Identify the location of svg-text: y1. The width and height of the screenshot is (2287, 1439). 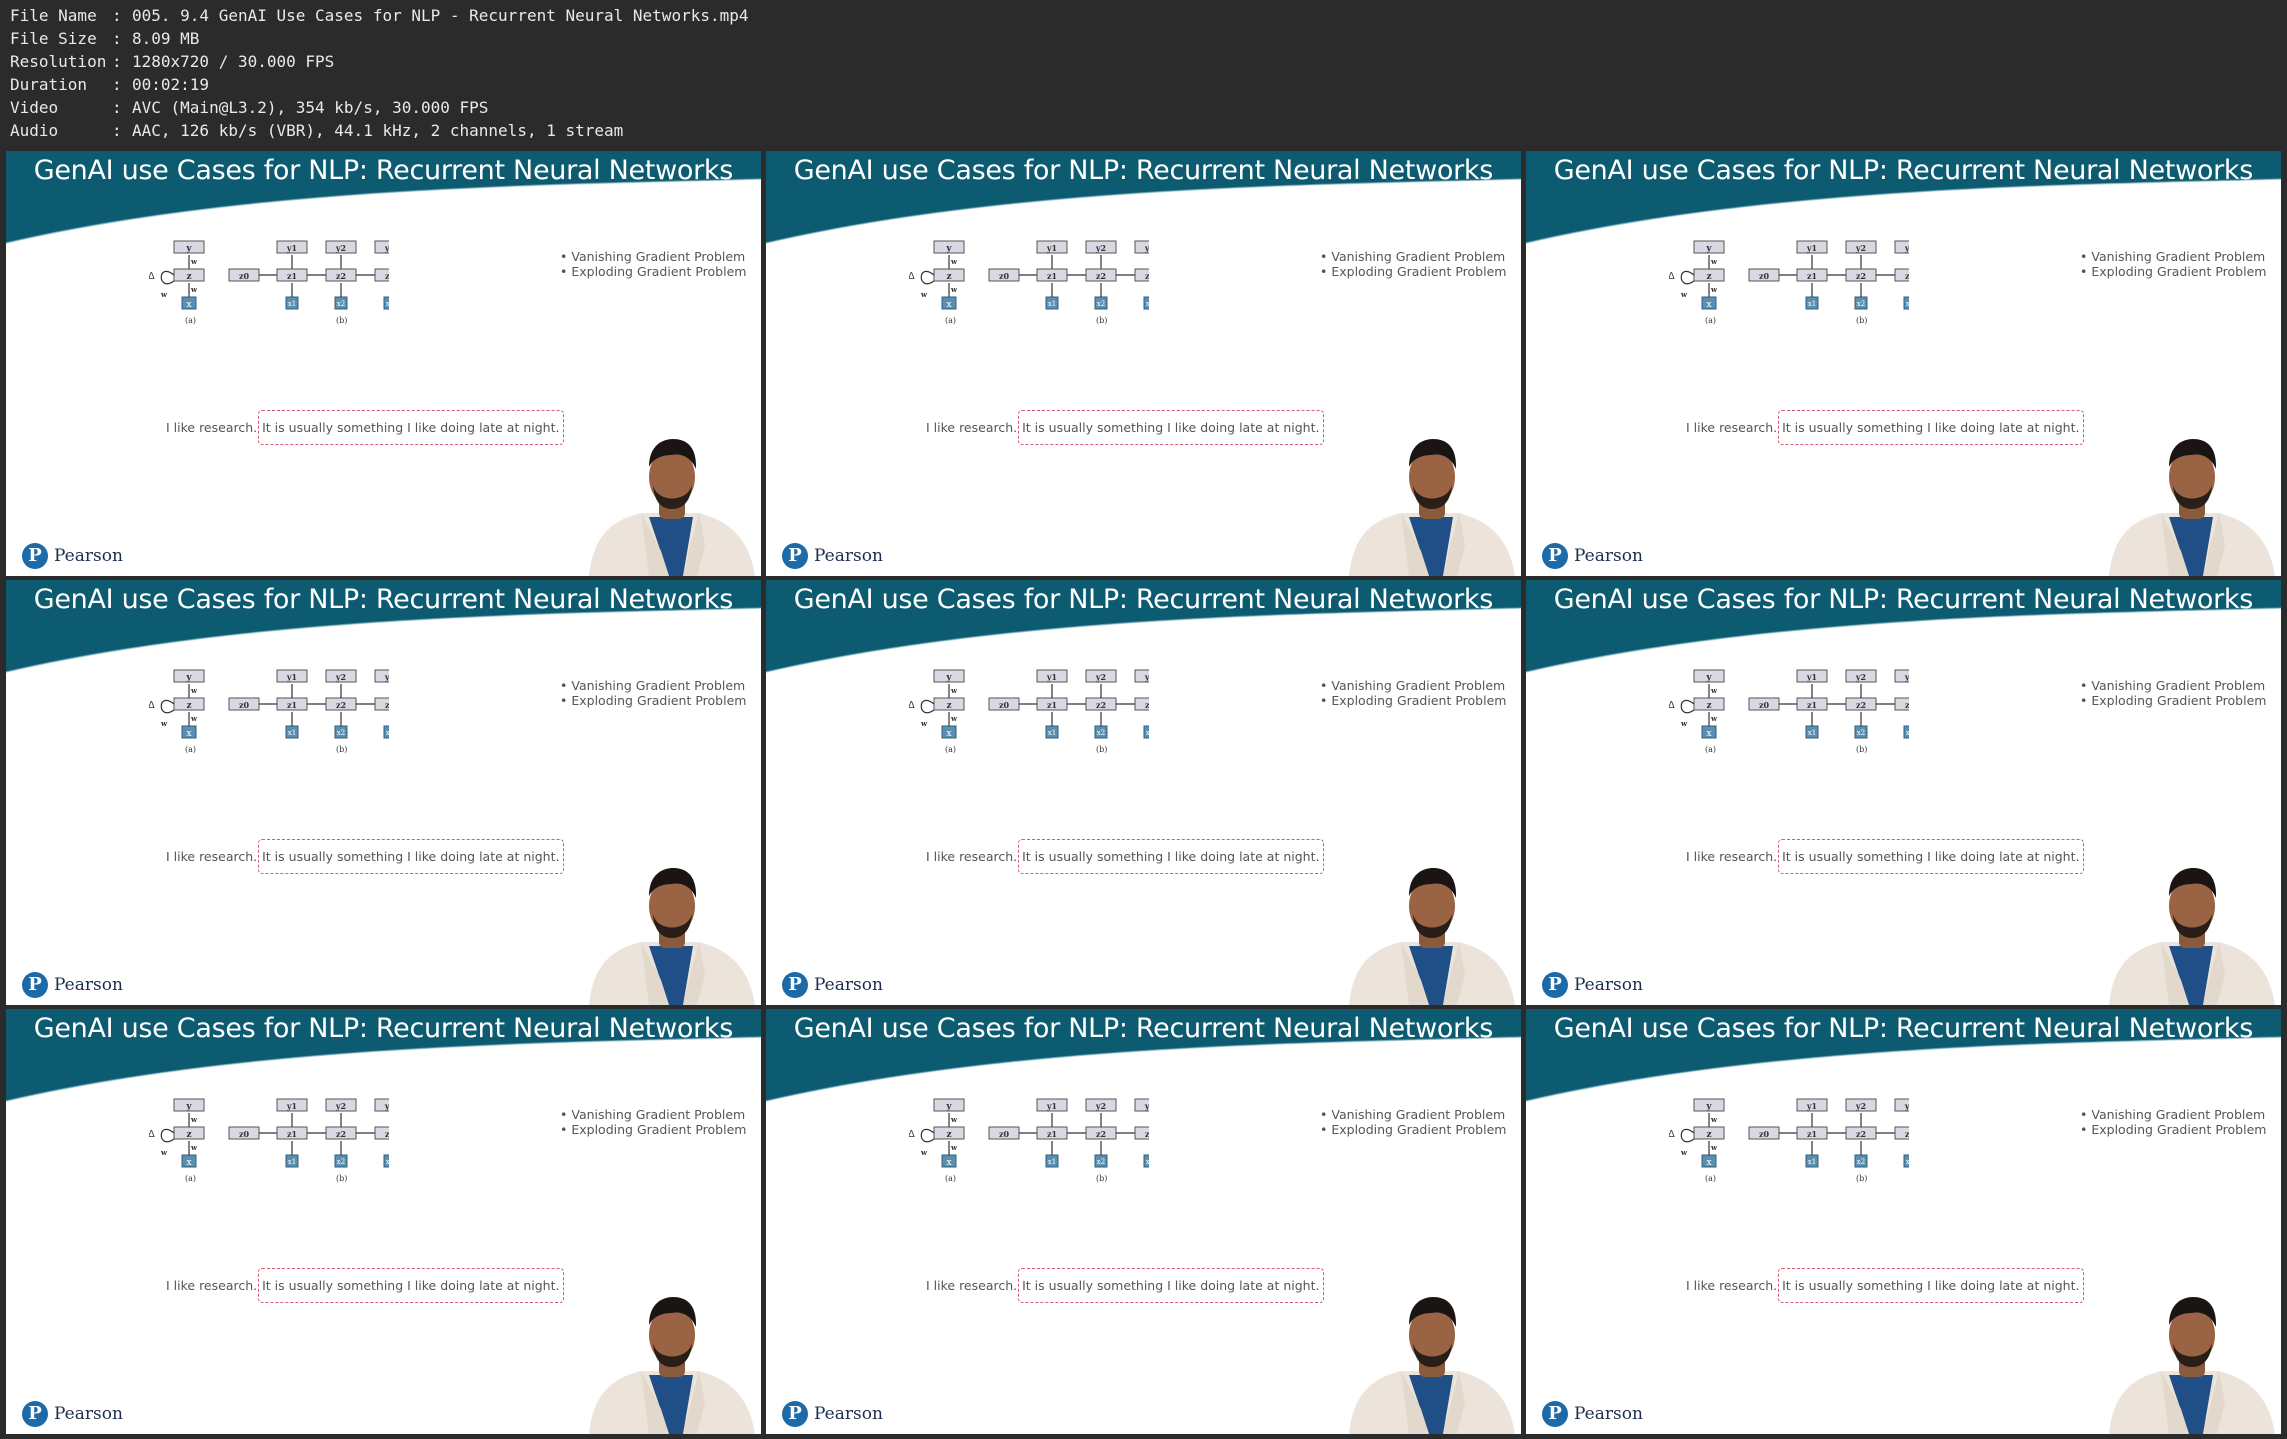
(1051, 1106).